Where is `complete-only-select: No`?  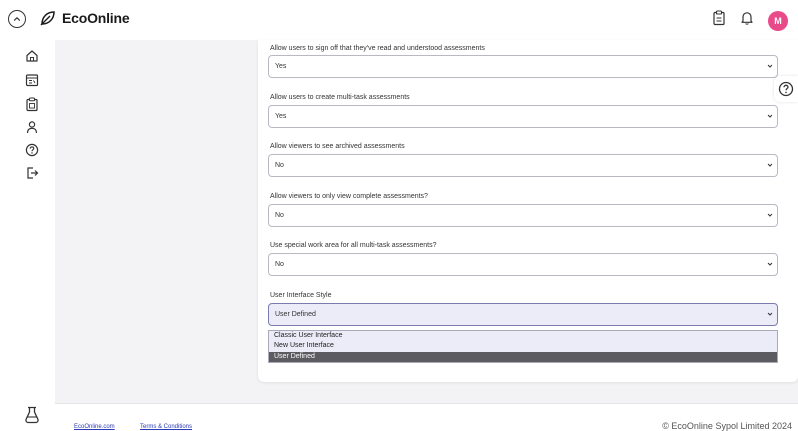
complete-only-select: No is located at coordinates (523, 215).